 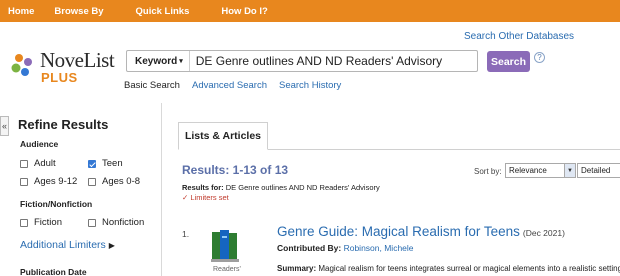 I want to click on fiction-checkbox, so click(x=24, y=222).